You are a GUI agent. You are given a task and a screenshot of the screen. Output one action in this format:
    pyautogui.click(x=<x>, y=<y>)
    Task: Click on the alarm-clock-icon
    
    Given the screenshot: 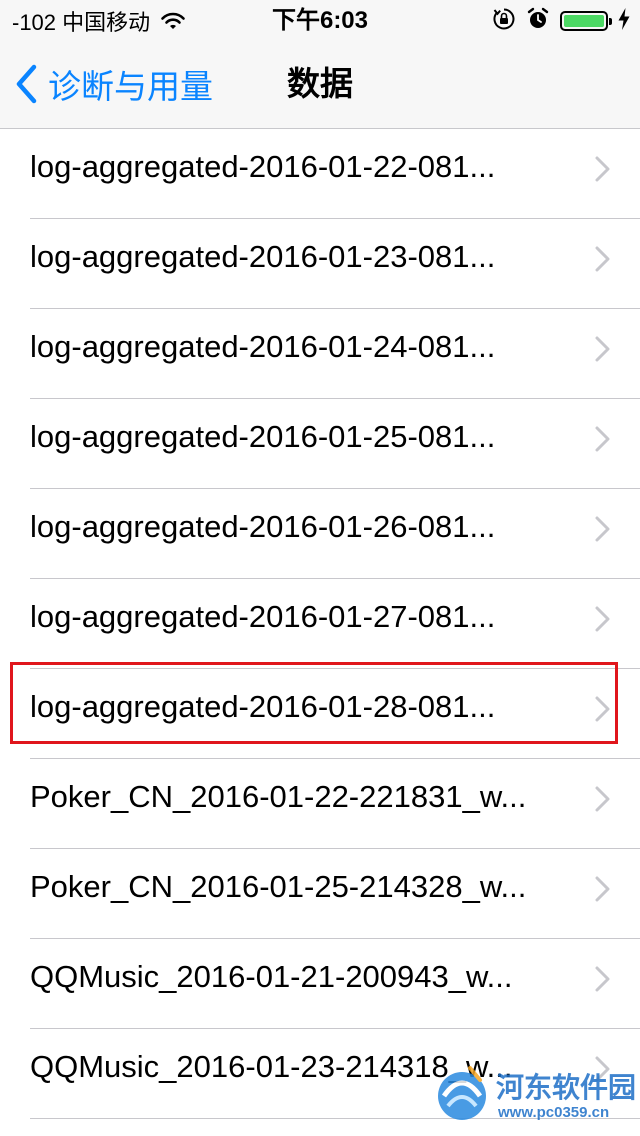 What is the action you would take?
    pyautogui.click(x=538, y=21)
    